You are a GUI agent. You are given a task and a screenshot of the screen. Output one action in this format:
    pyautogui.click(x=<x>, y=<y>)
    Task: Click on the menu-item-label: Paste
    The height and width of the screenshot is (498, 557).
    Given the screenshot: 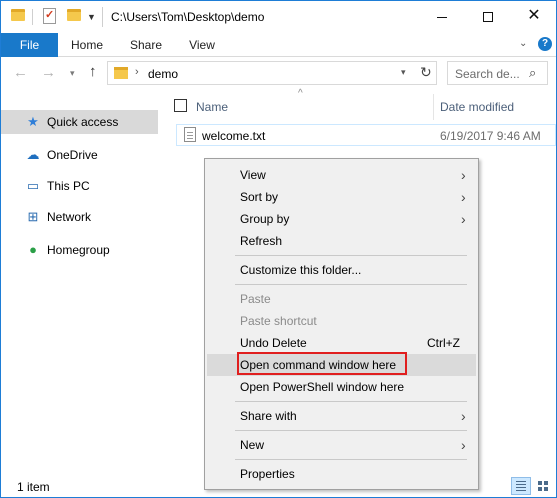 What is the action you would take?
    pyautogui.click(x=255, y=299)
    